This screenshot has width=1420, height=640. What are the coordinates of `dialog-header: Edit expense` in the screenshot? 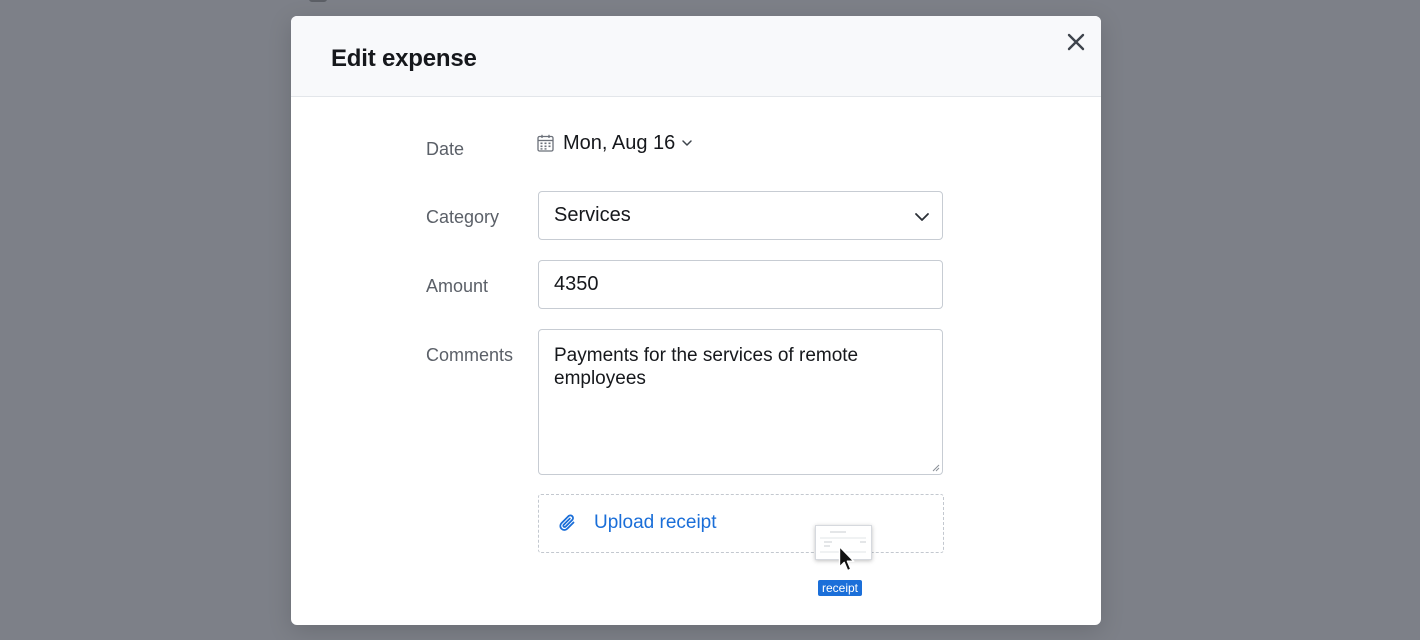 It's located at (696, 56).